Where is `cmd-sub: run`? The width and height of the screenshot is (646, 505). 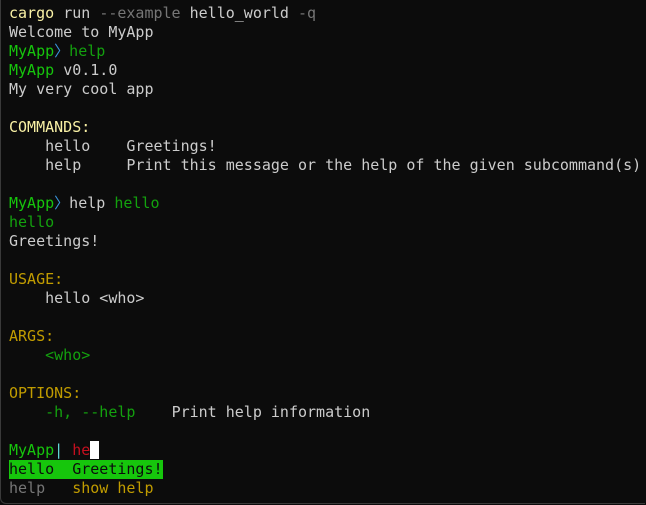
cmd-sub: run is located at coordinates (77, 13).